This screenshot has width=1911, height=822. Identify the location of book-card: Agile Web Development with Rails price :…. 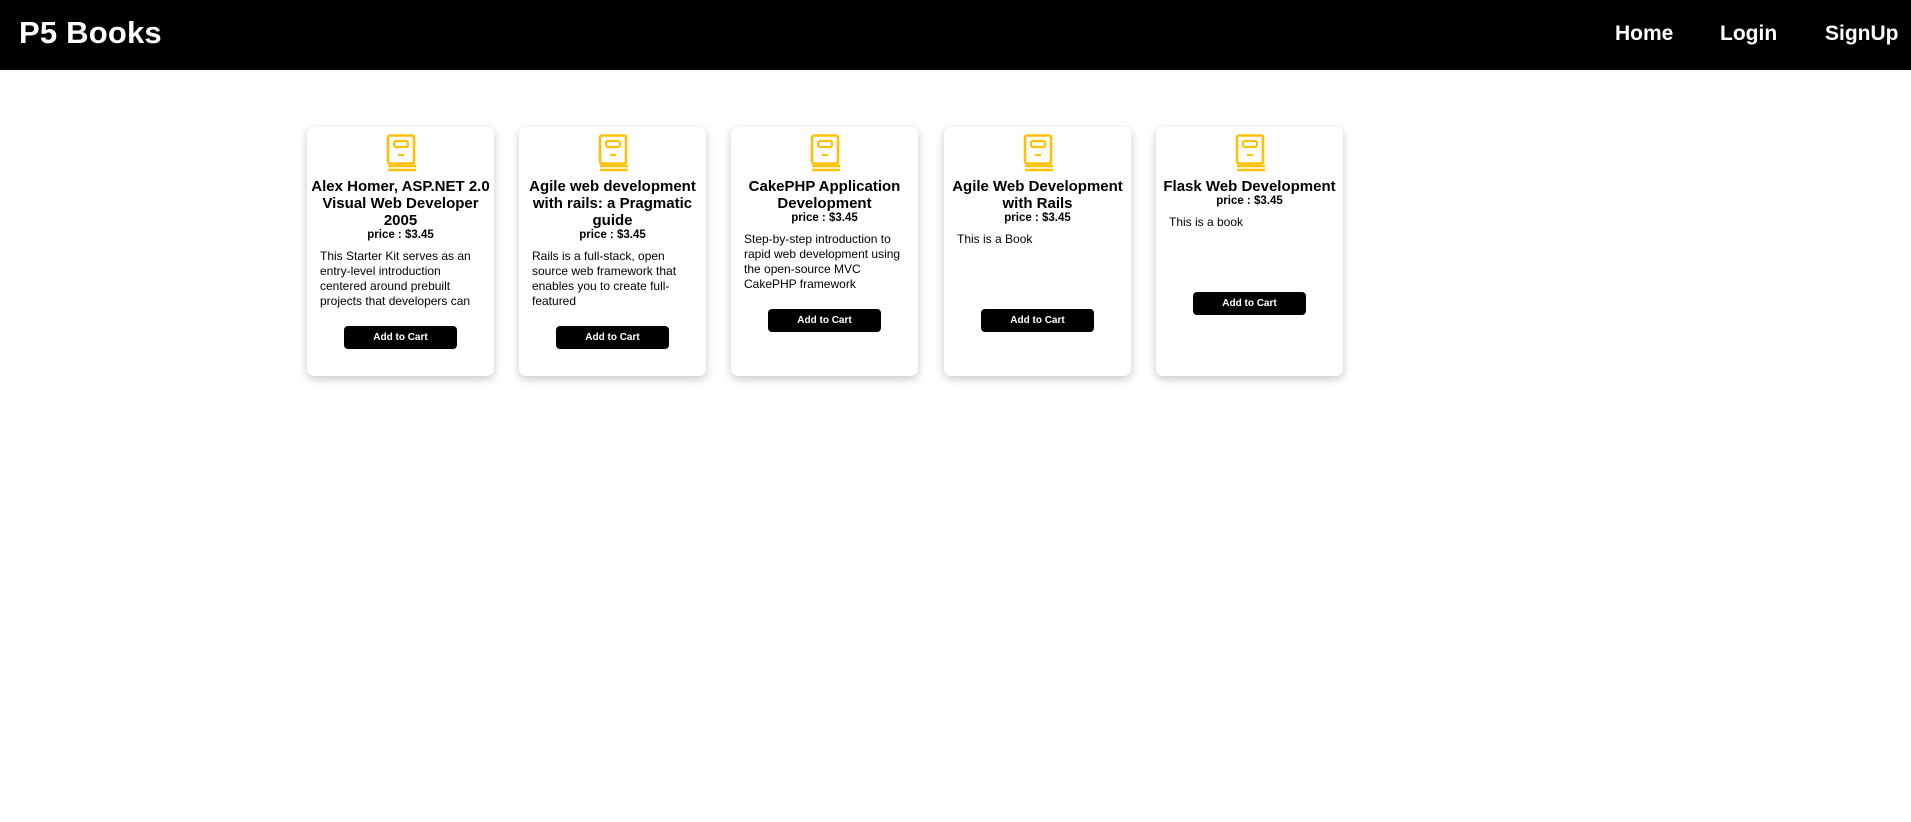
(1037, 251).